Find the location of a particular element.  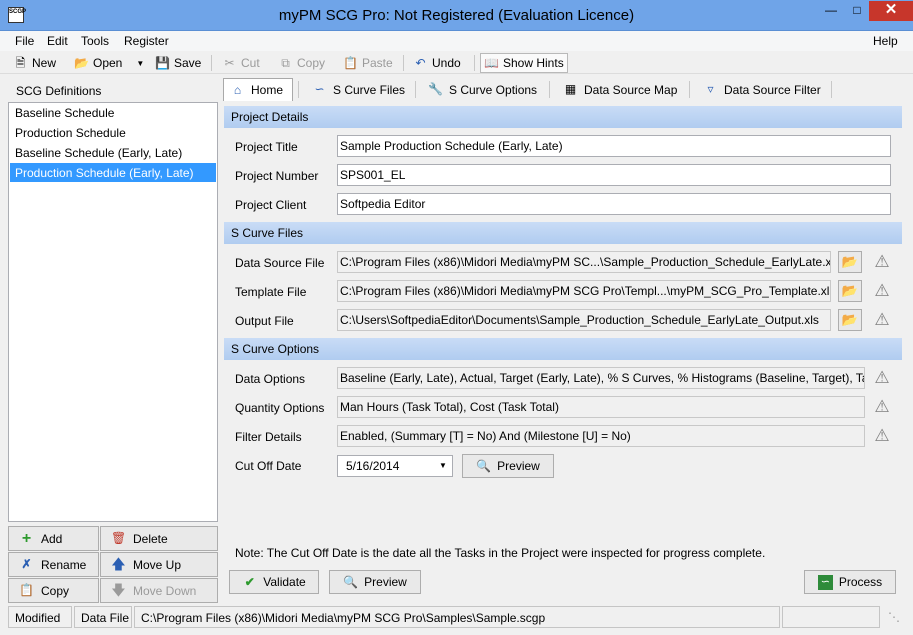

add-button: + Add is located at coordinates (53, 538).